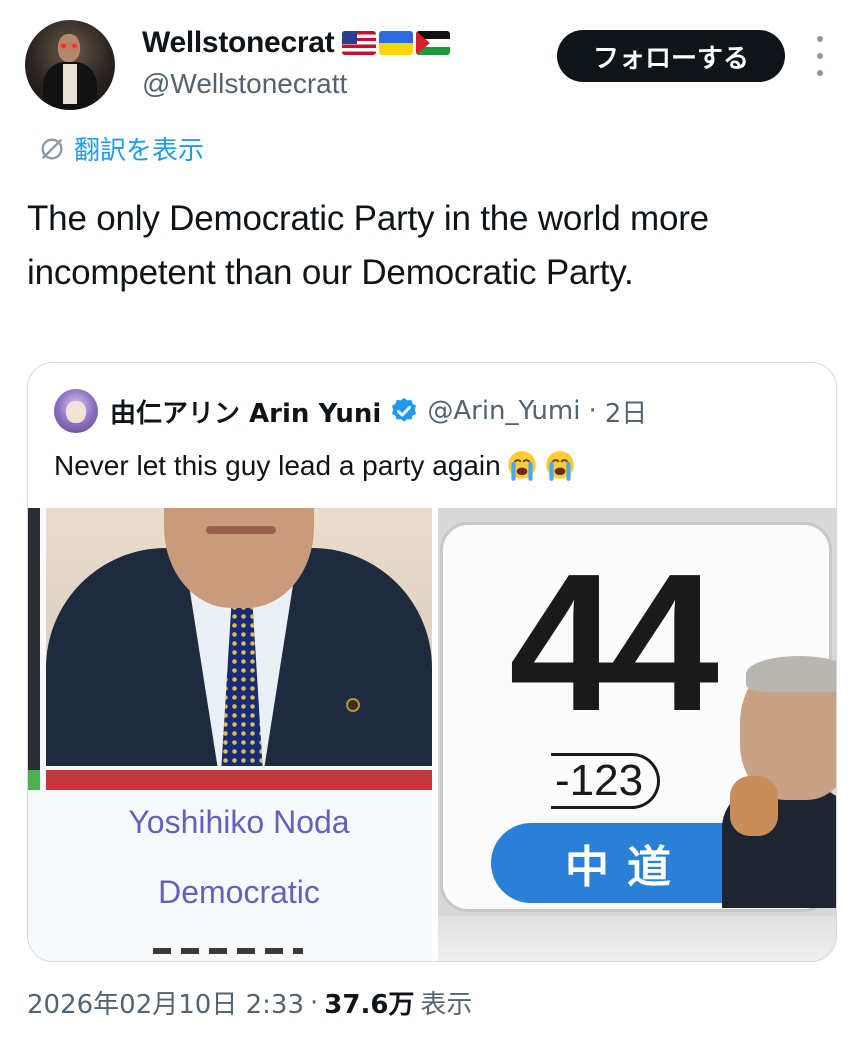  What do you see at coordinates (671, 56) in the screenshot?
I see `follow-button: フォローする` at bounding box center [671, 56].